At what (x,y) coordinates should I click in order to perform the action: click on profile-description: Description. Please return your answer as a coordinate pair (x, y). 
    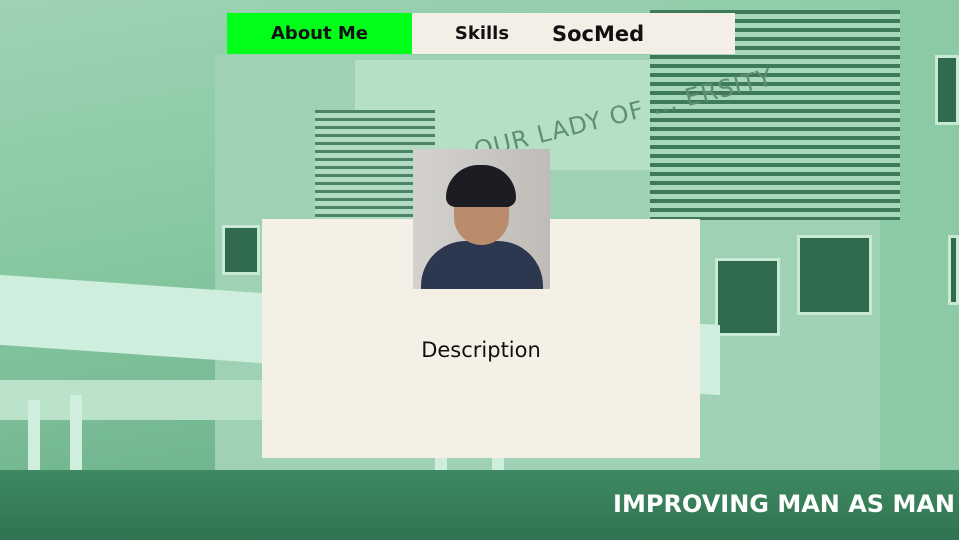
    Looking at the image, I should click on (481, 350).